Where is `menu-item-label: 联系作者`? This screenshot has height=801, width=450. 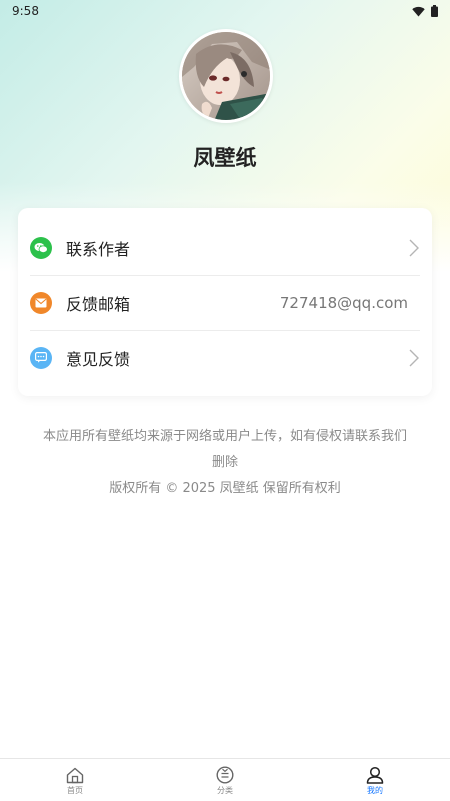
menu-item-label: 联系作者 is located at coordinates (98, 249).